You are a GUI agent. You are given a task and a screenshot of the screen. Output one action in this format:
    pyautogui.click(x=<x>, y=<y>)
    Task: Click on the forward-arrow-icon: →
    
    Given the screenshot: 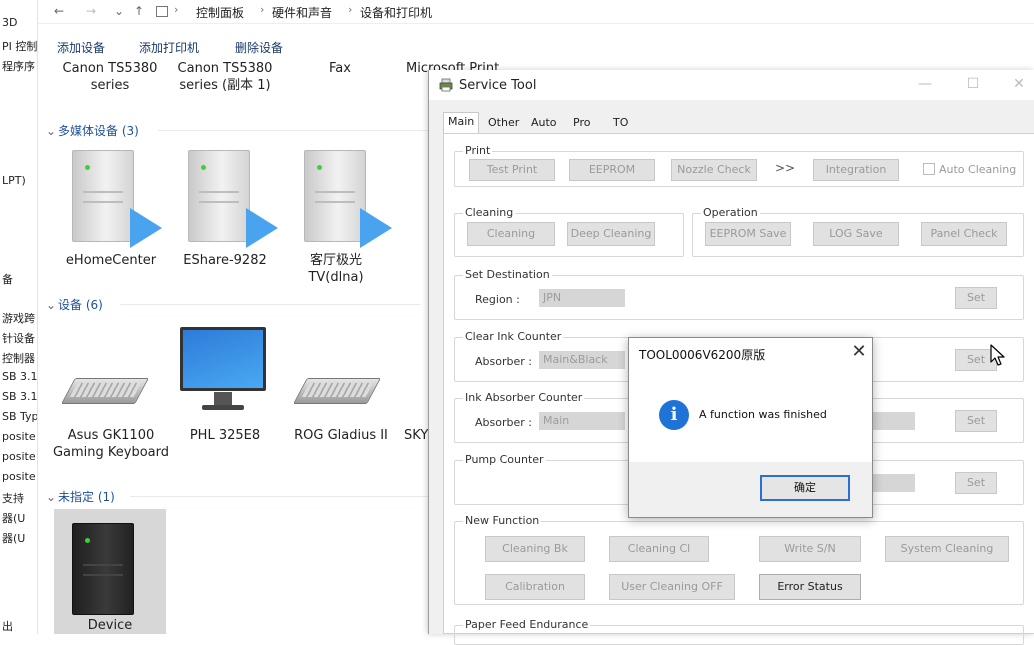 What is the action you would take?
    pyautogui.click(x=91, y=11)
    